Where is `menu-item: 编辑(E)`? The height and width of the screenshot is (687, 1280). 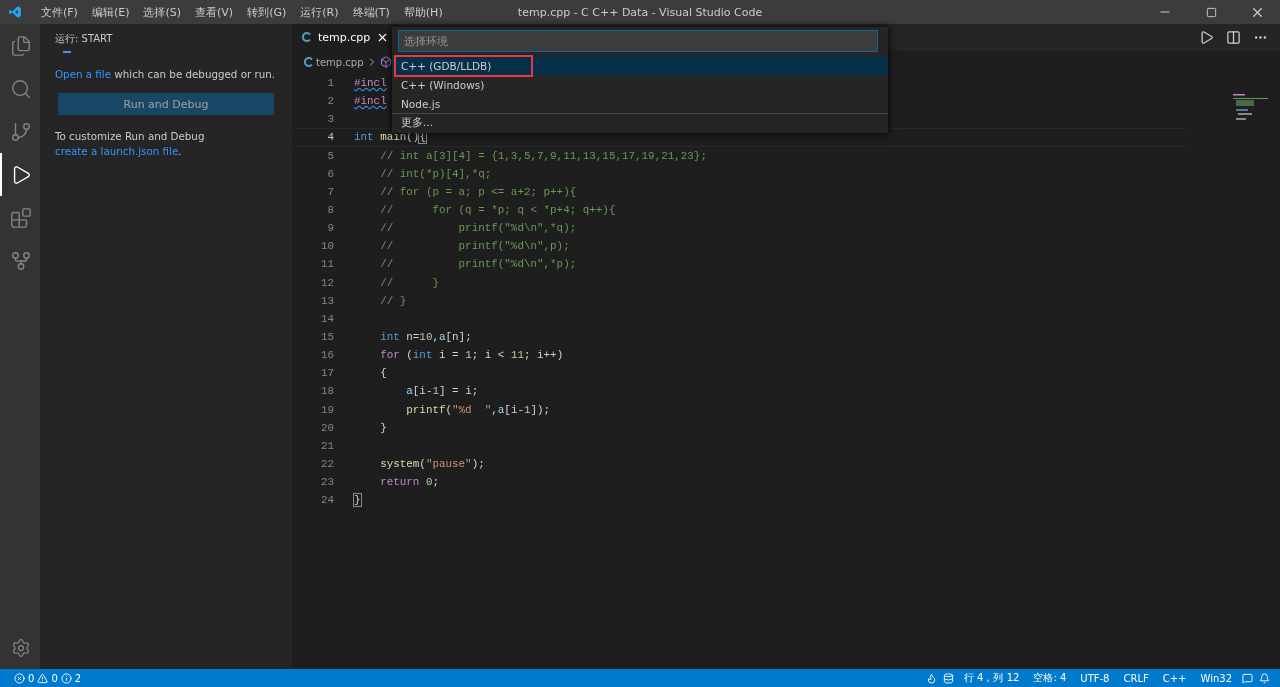
menu-item: 编辑(E) is located at coordinates (110, 12).